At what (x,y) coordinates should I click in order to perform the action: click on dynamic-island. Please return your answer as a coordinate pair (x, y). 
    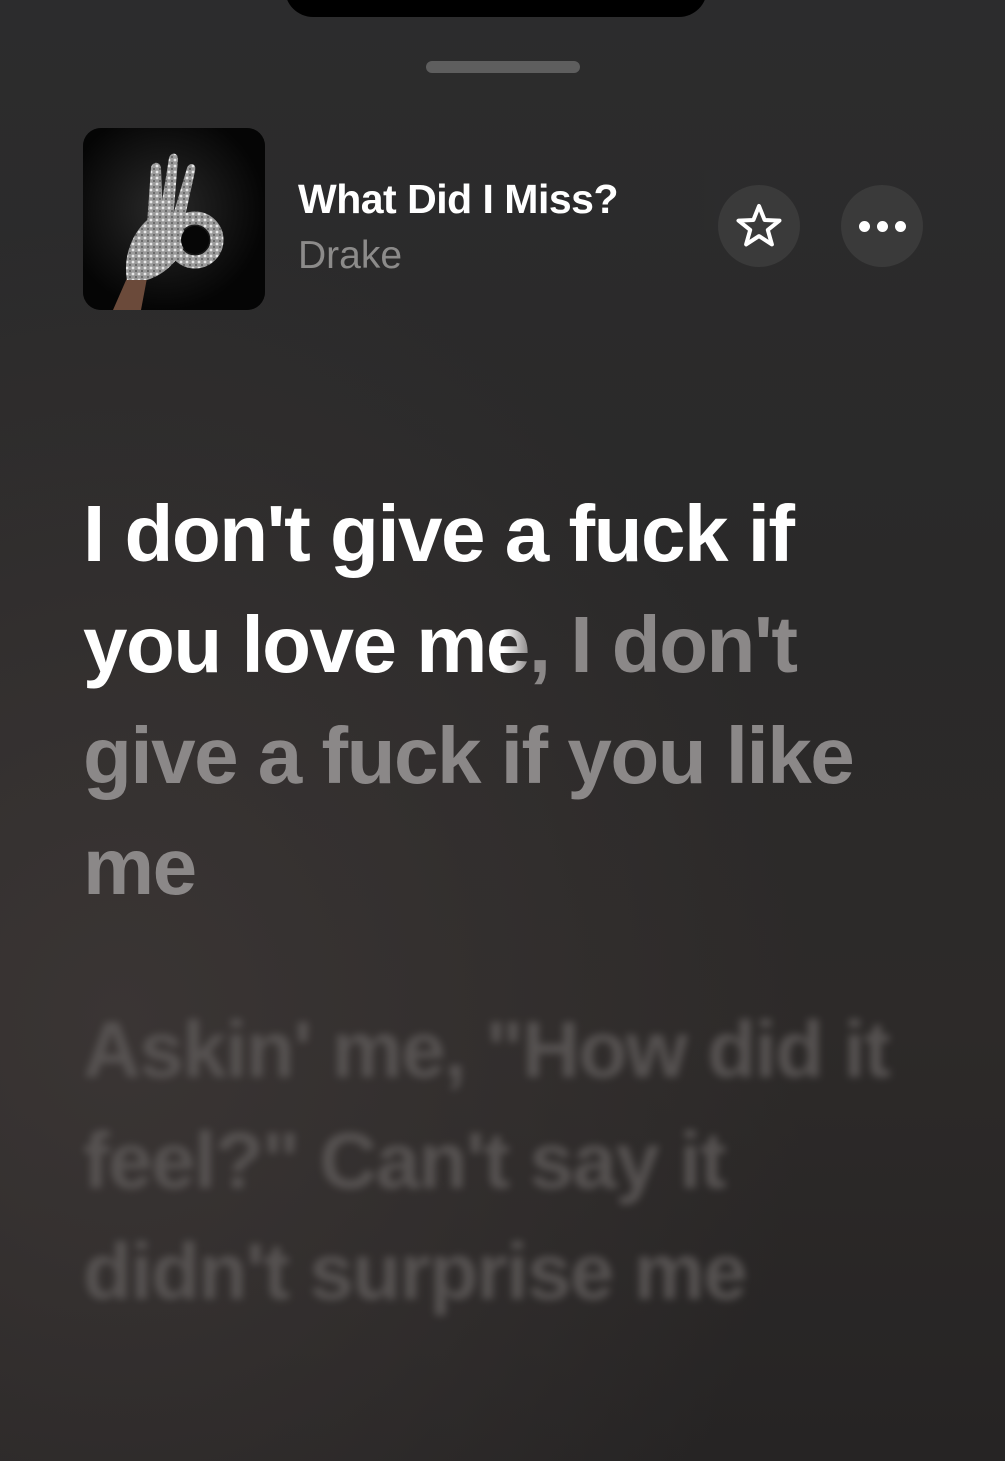
    Looking at the image, I should click on (496, 8).